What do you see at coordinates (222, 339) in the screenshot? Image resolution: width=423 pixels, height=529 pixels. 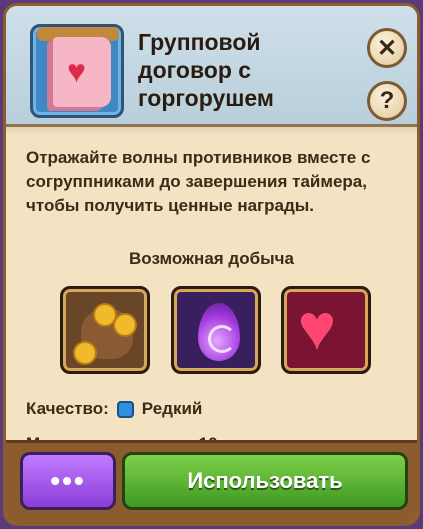 I see `swirl-icon` at bounding box center [222, 339].